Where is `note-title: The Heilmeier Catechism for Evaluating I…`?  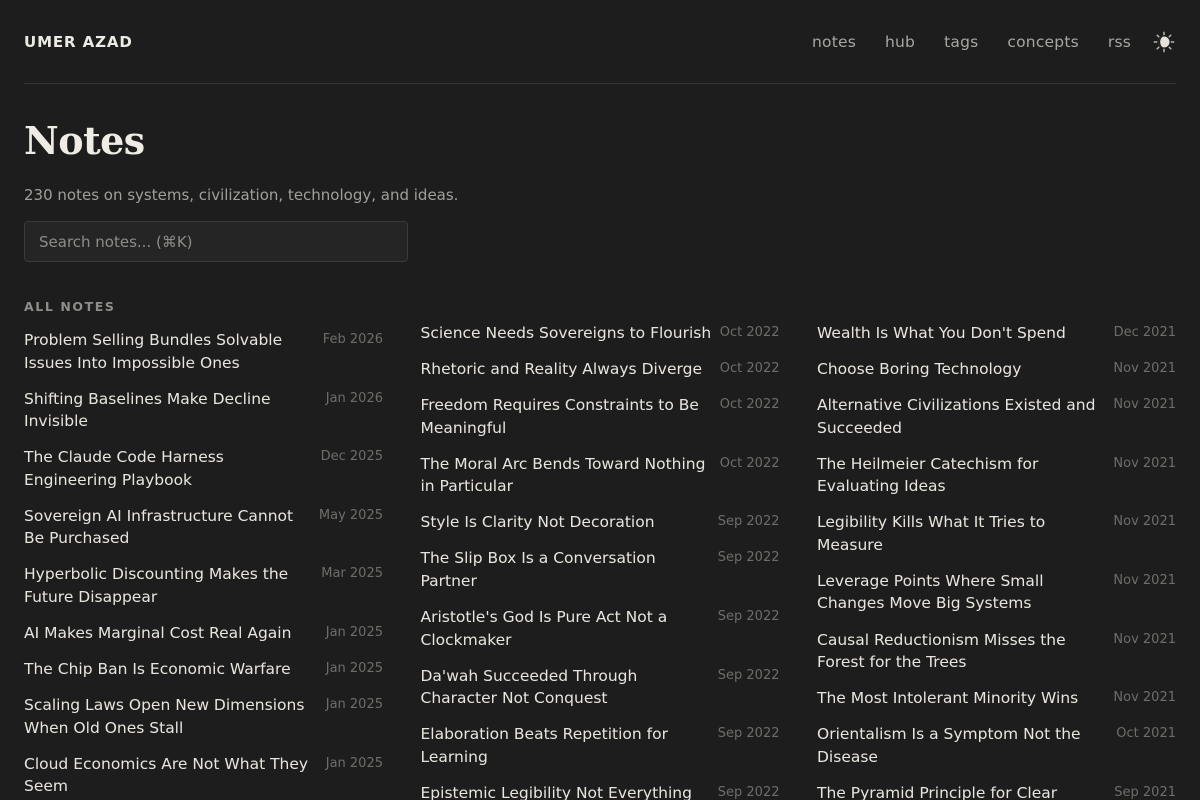
note-title: The Heilmeier Catechism for Evaluating I… is located at coordinates (928, 475).